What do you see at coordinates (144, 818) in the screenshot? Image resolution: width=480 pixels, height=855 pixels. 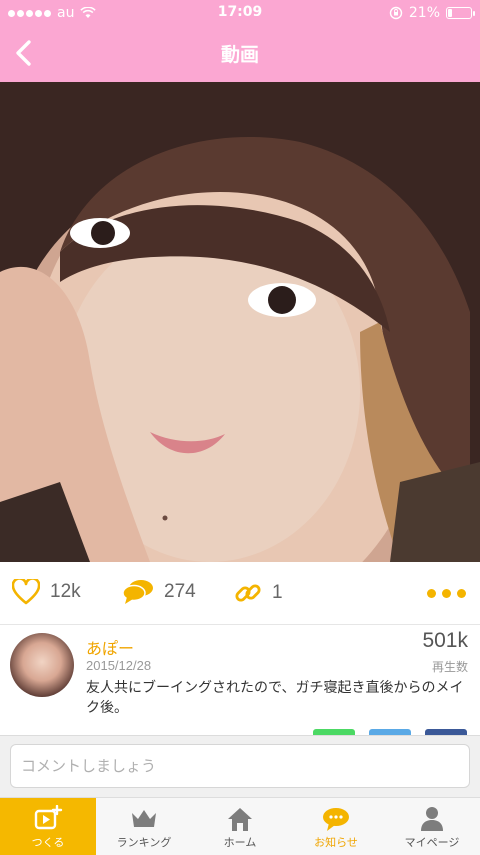 I see `crown-icon` at bounding box center [144, 818].